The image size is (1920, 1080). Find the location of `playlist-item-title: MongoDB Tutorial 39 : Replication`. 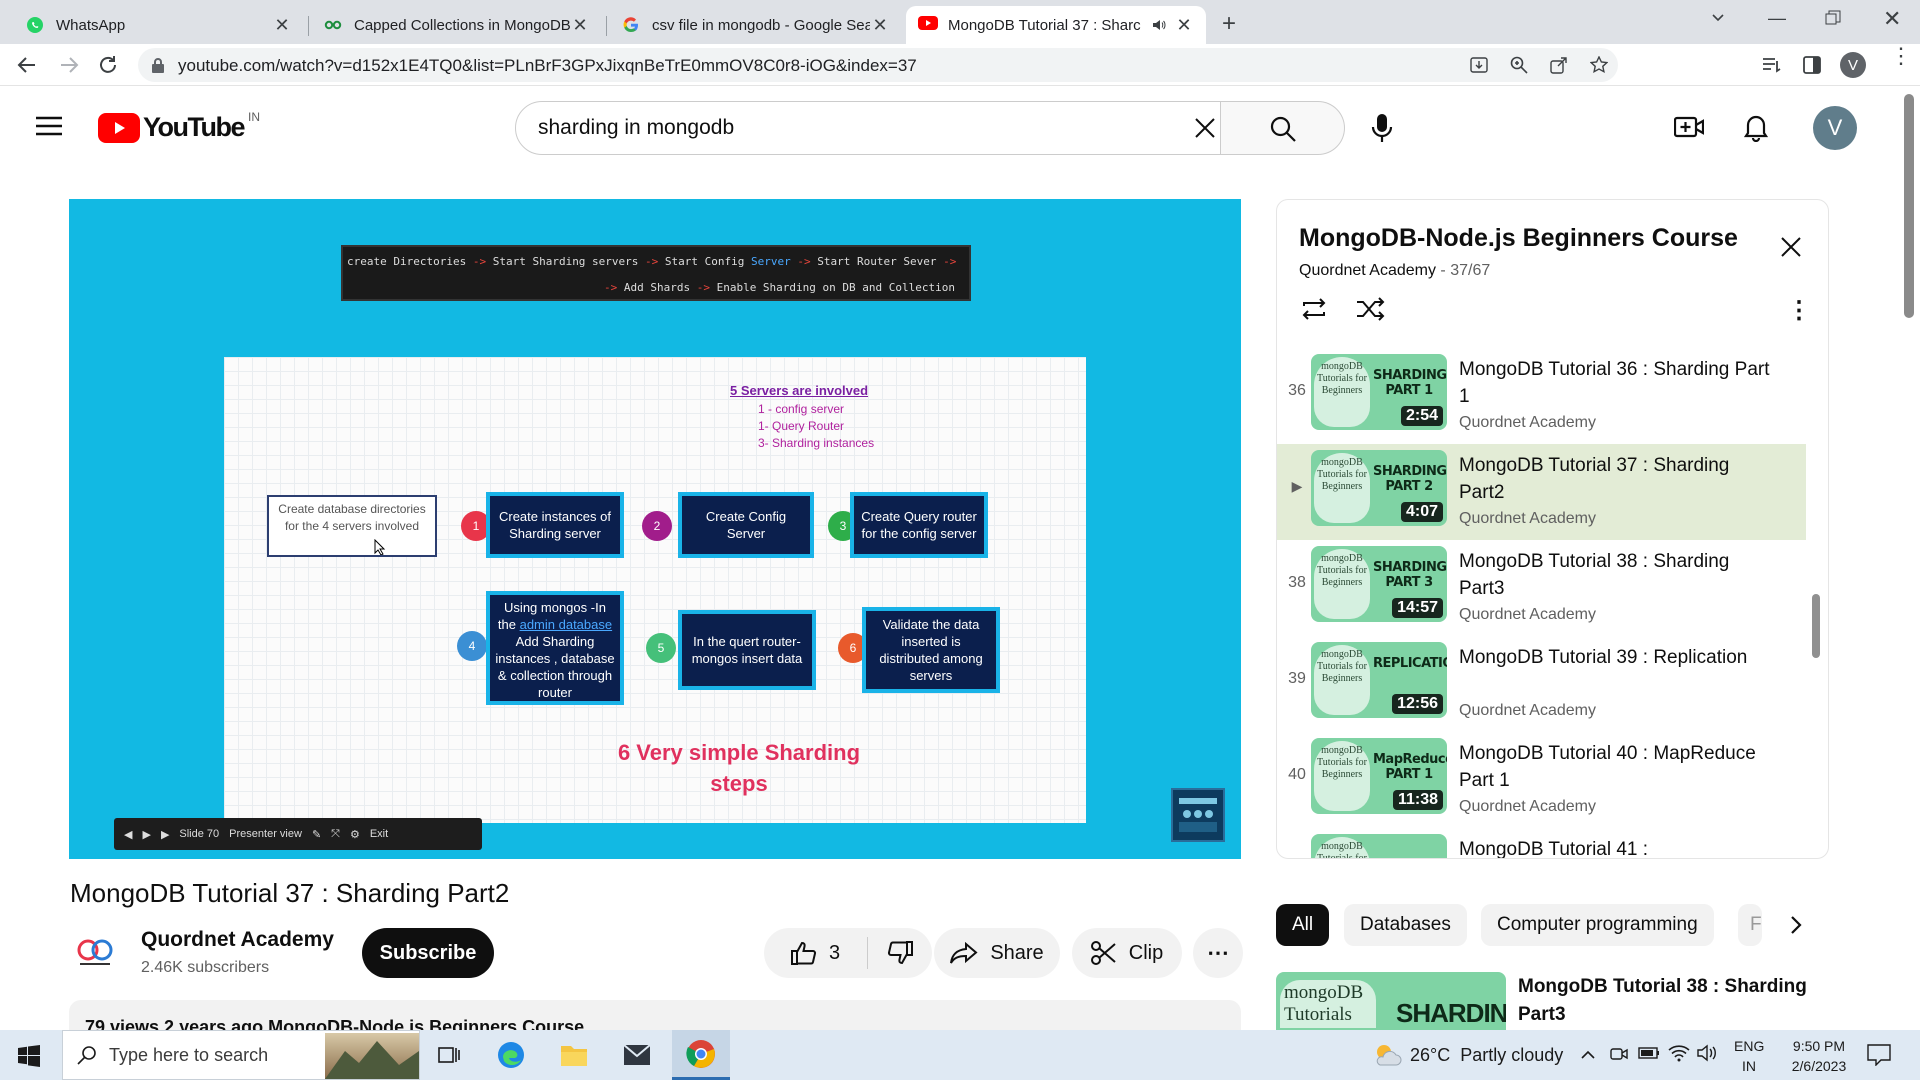

playlist-item-title: MongoDB Tutorial 39 : Replication is located at coordinates (1619, 657).